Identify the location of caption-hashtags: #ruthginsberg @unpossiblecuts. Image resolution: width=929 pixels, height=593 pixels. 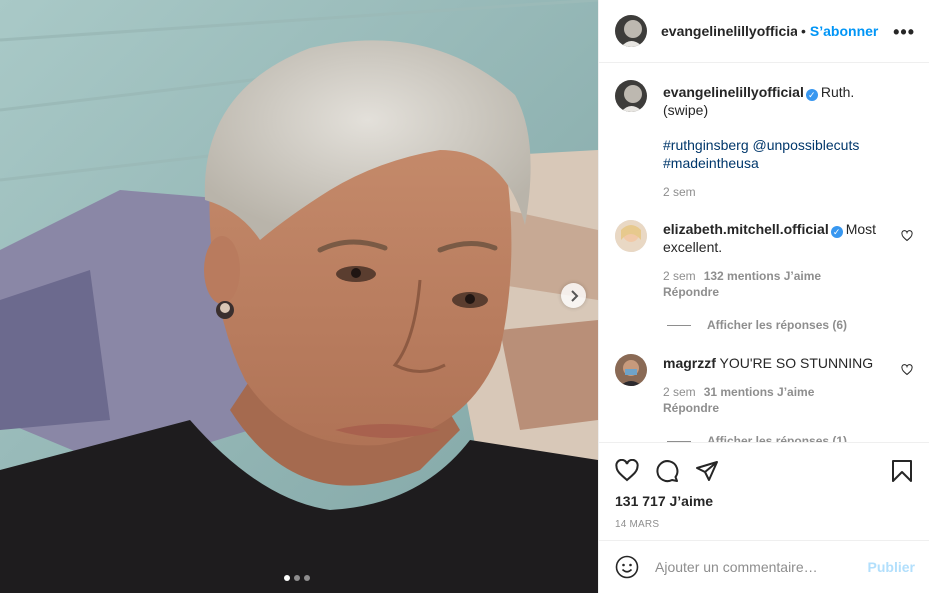
(761, 145).